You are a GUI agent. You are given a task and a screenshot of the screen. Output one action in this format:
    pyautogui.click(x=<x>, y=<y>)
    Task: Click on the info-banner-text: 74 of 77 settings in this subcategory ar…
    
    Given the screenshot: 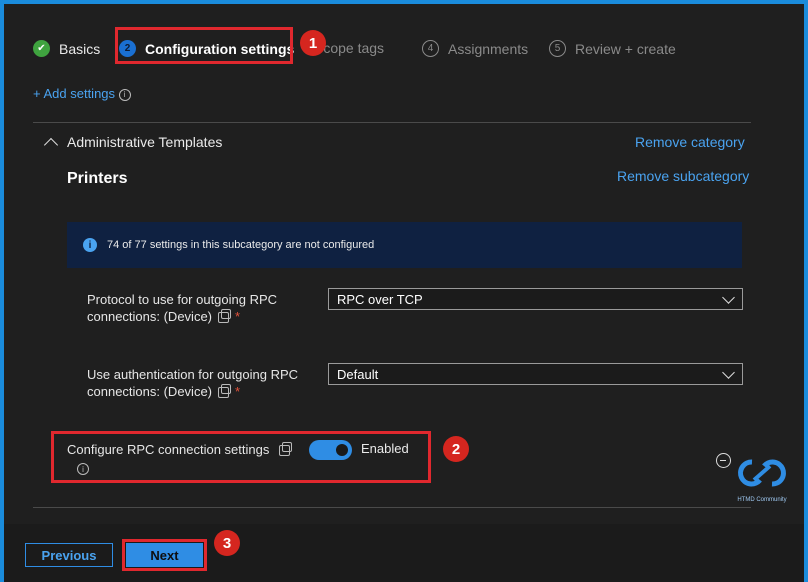 What is the action you would take?
    pyautogui.click(x=241, y=245)
    